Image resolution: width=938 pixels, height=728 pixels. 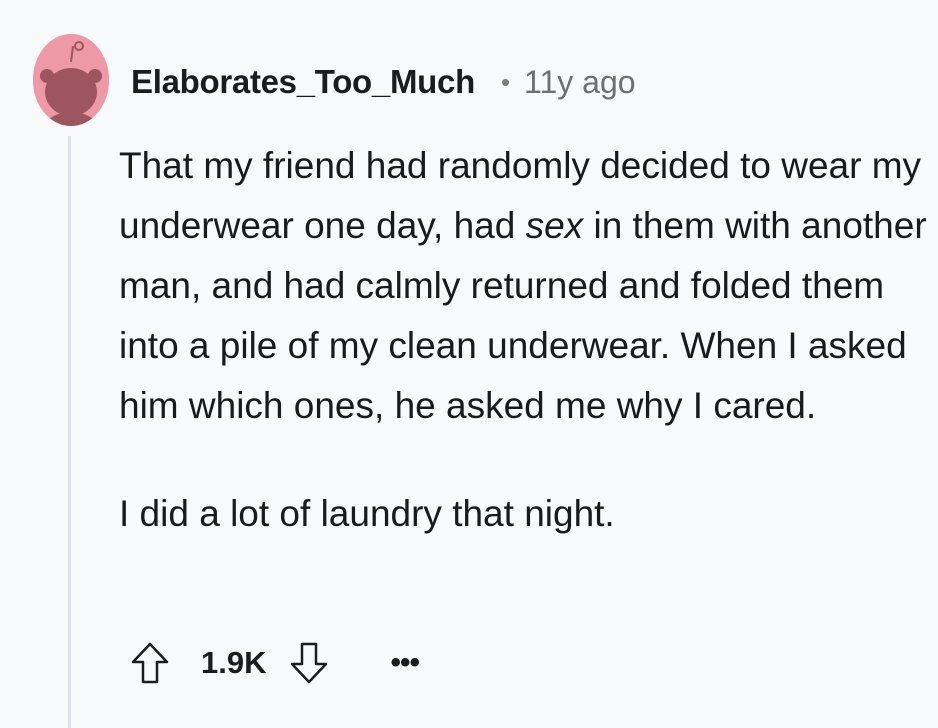 I want to click on arrow-down-icon, so click(x=309, y=663).